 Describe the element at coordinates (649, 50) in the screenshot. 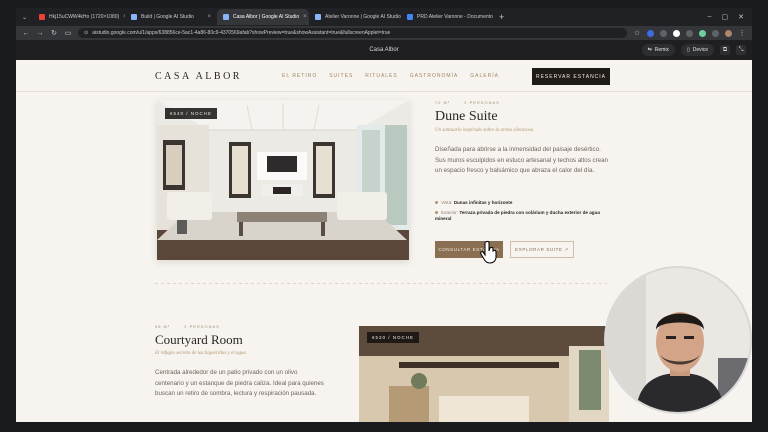

I see `remix-icon: ⇆` at that location.